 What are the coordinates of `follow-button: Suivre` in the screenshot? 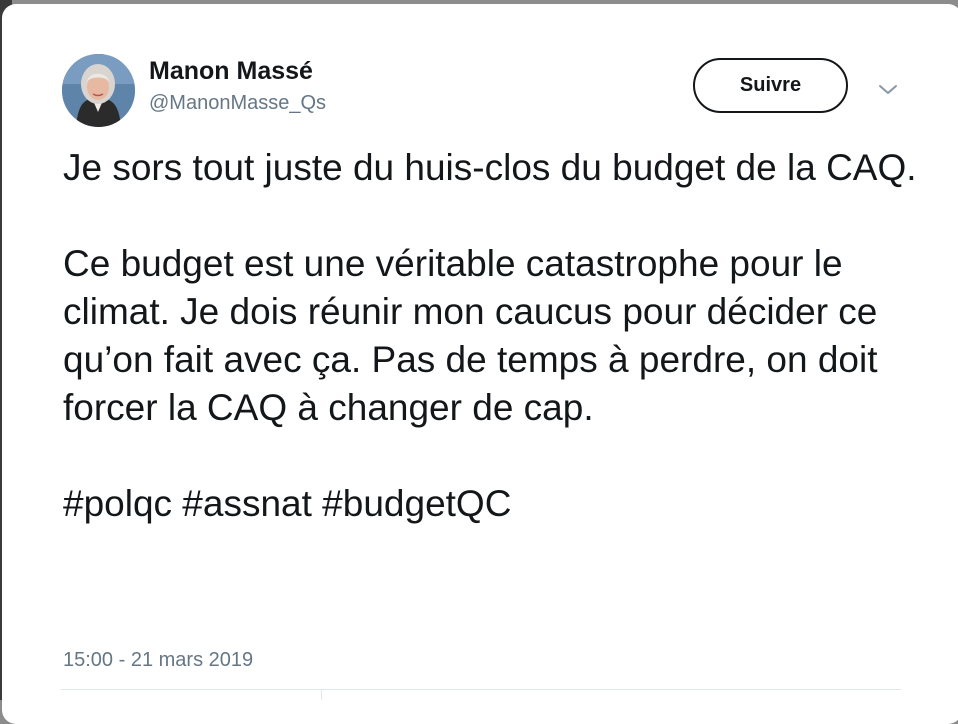 It's located at (770, 85).